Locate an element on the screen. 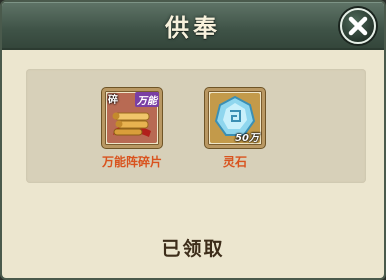  reward-item-spirit-stone: 50万 灵石 is located at coordinates (235, 129).